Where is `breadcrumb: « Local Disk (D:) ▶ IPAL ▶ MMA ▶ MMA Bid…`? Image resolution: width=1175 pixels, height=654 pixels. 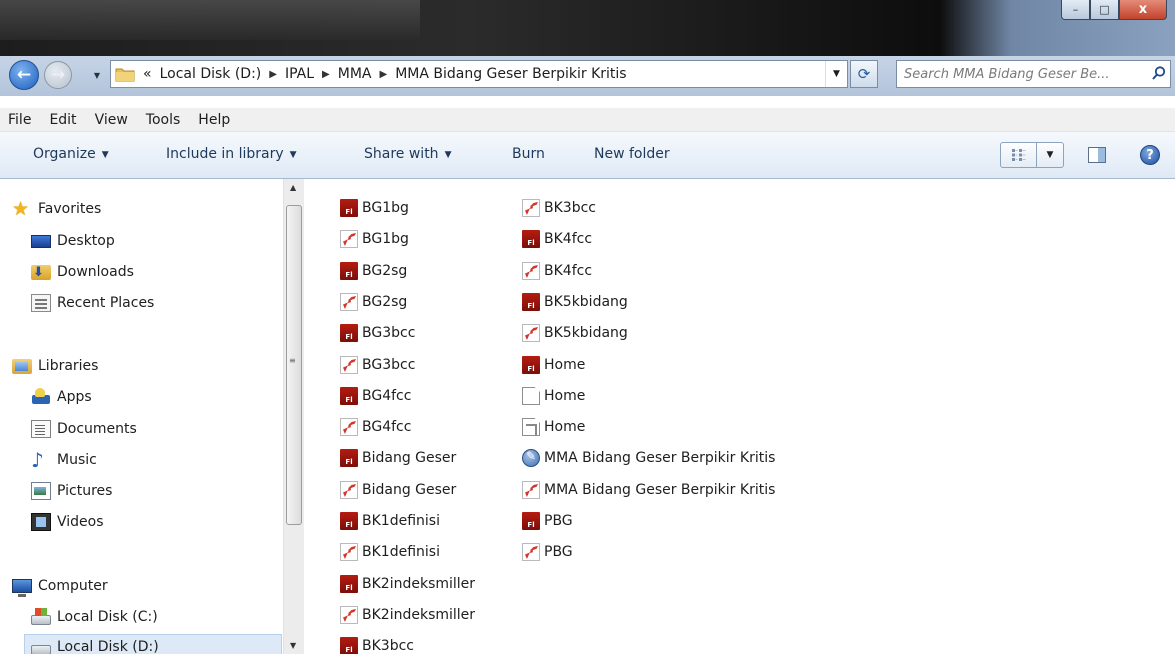
breadcrumb: « Local Disk (D:) ▶ IPAL ▶ MMA ▶ MMA Bid… is located at coordinates (385, 74).